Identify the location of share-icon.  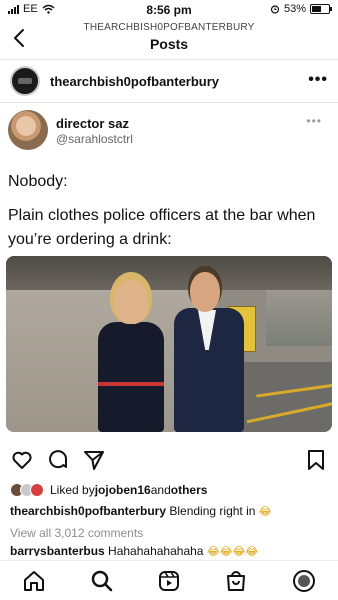
(94, 460).